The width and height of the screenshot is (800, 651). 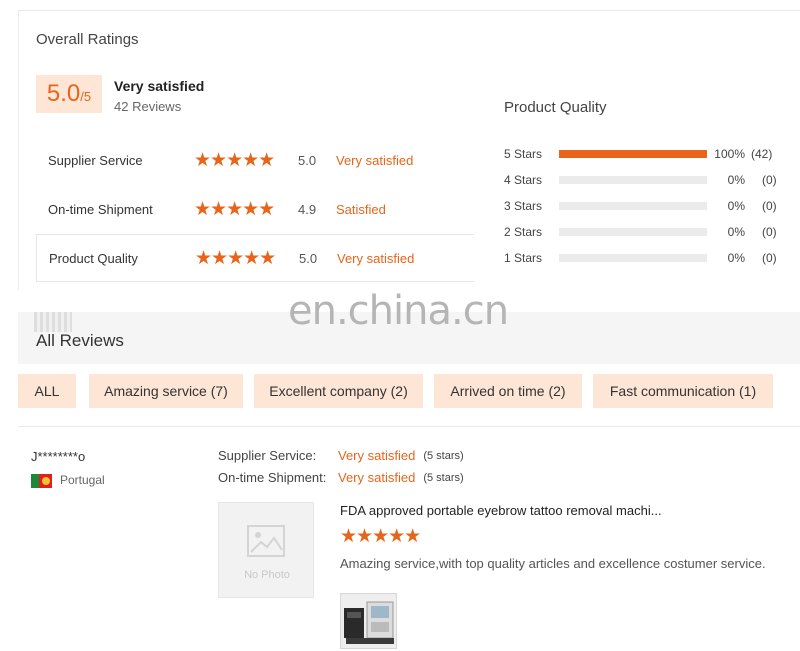 I want to click on portugal-flag-icon, so click(x=41, y=481).